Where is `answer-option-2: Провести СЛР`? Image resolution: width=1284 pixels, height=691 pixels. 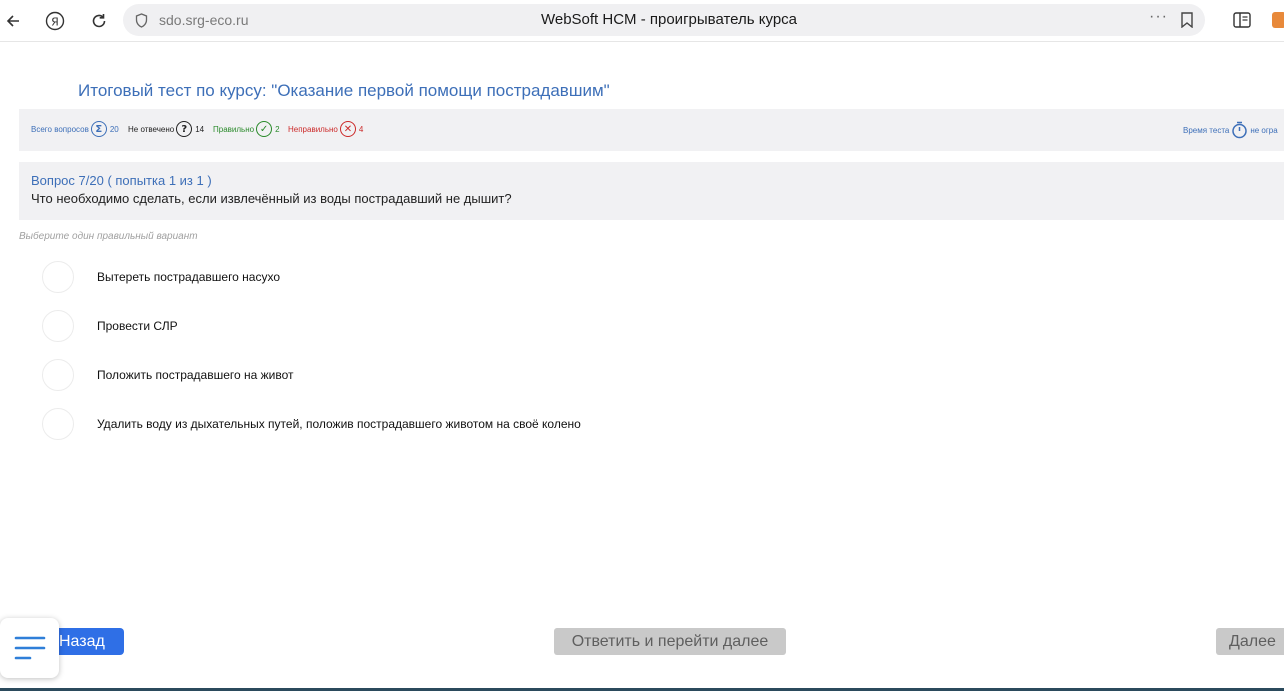 answer-option-2: Провести СЛР is located at coordinates (110, 326).